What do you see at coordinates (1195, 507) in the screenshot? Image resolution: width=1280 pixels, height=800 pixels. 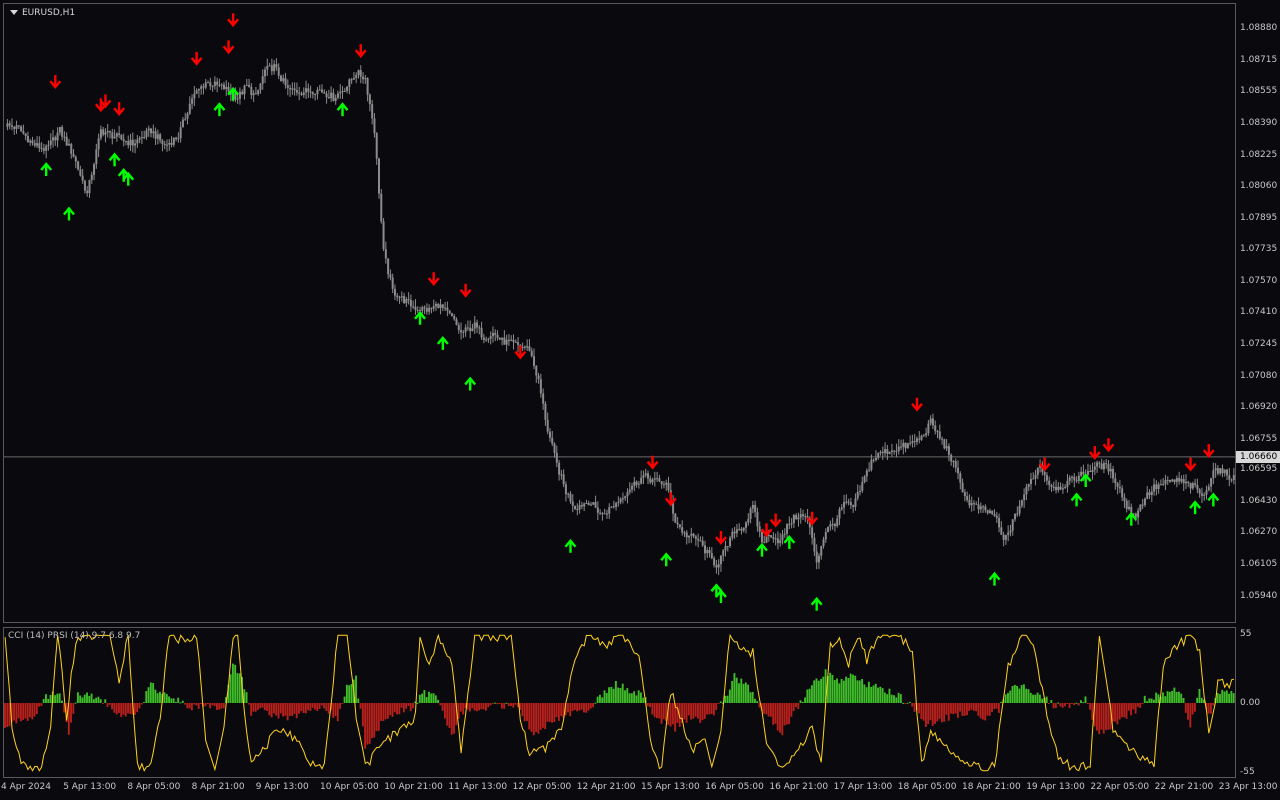 I see `buy-arrow-icon` at bounding box center [1195, 507].